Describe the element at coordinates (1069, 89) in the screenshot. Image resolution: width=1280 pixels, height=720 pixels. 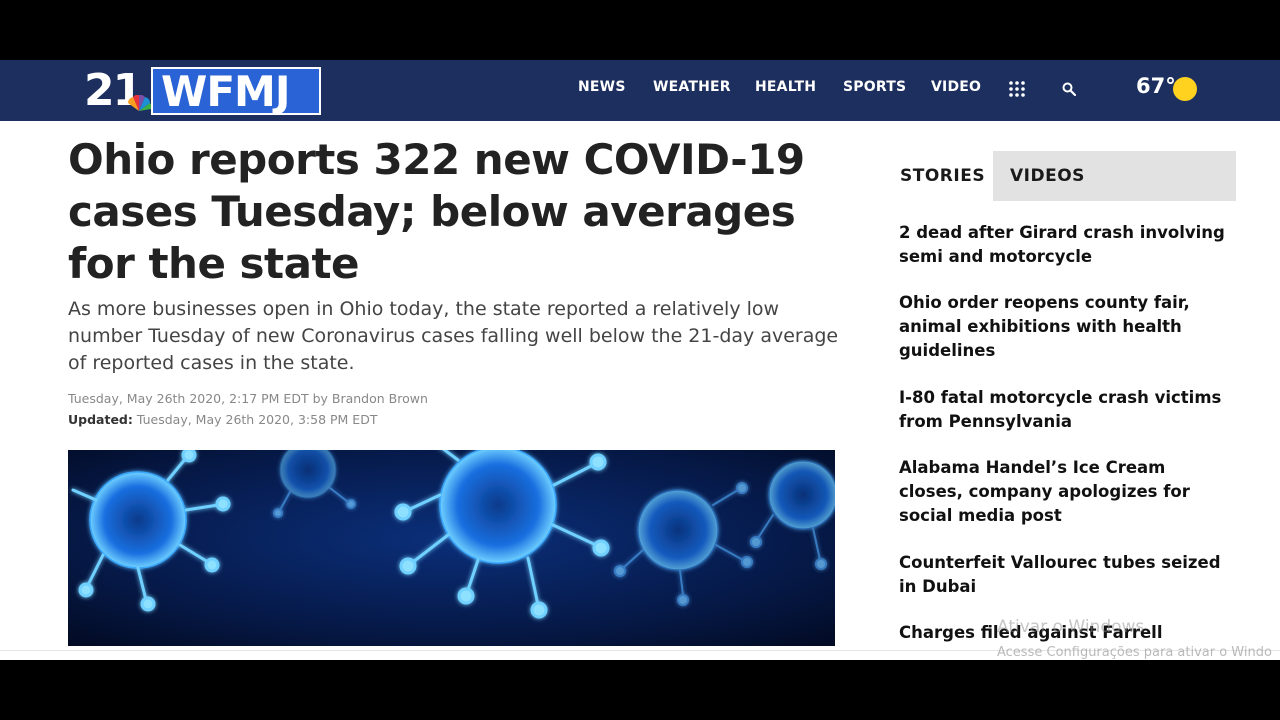
I see `search-icon` at that location.